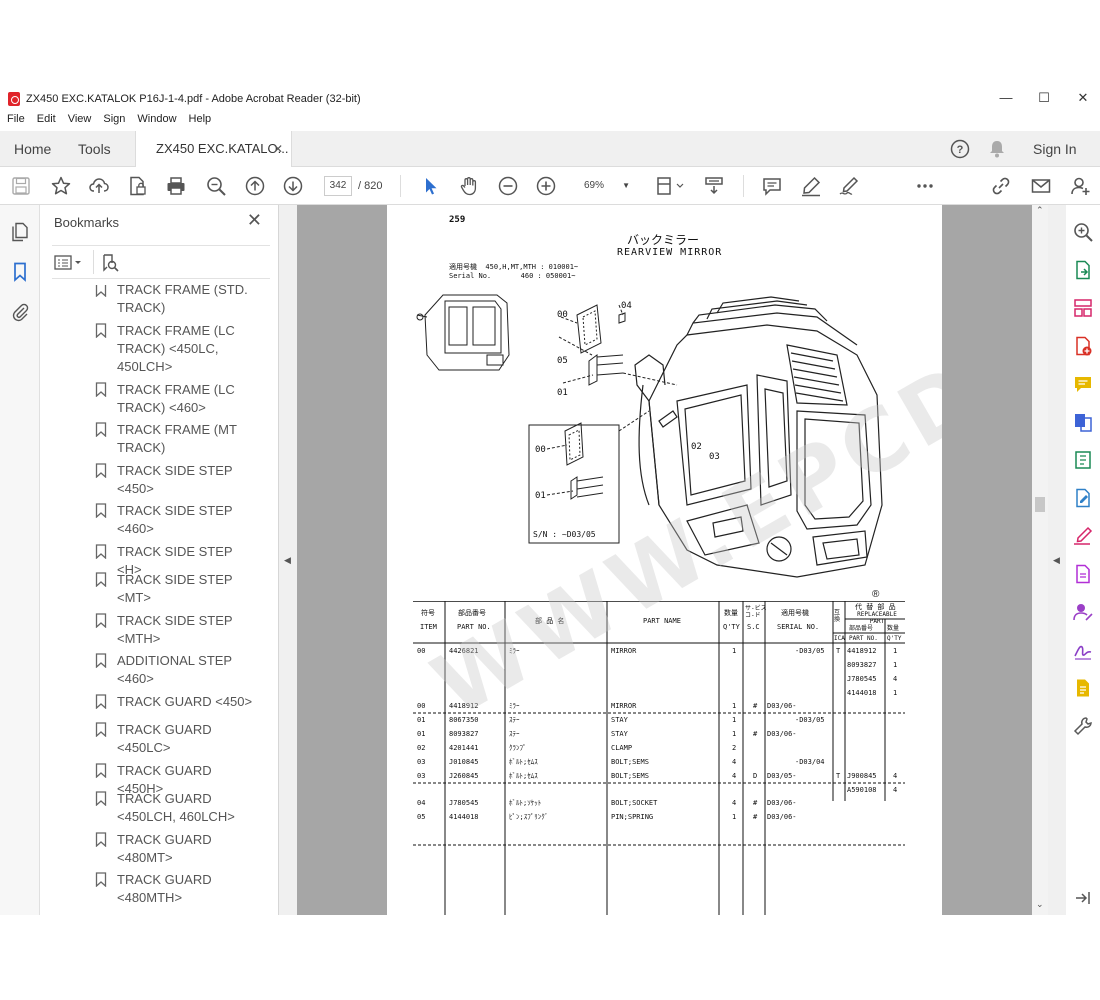 The height and width of the screenshot is (1000, 1100). Describe the element at coordinates (200, 122) in the screenshot. I see `menu-help: Help` at that location.